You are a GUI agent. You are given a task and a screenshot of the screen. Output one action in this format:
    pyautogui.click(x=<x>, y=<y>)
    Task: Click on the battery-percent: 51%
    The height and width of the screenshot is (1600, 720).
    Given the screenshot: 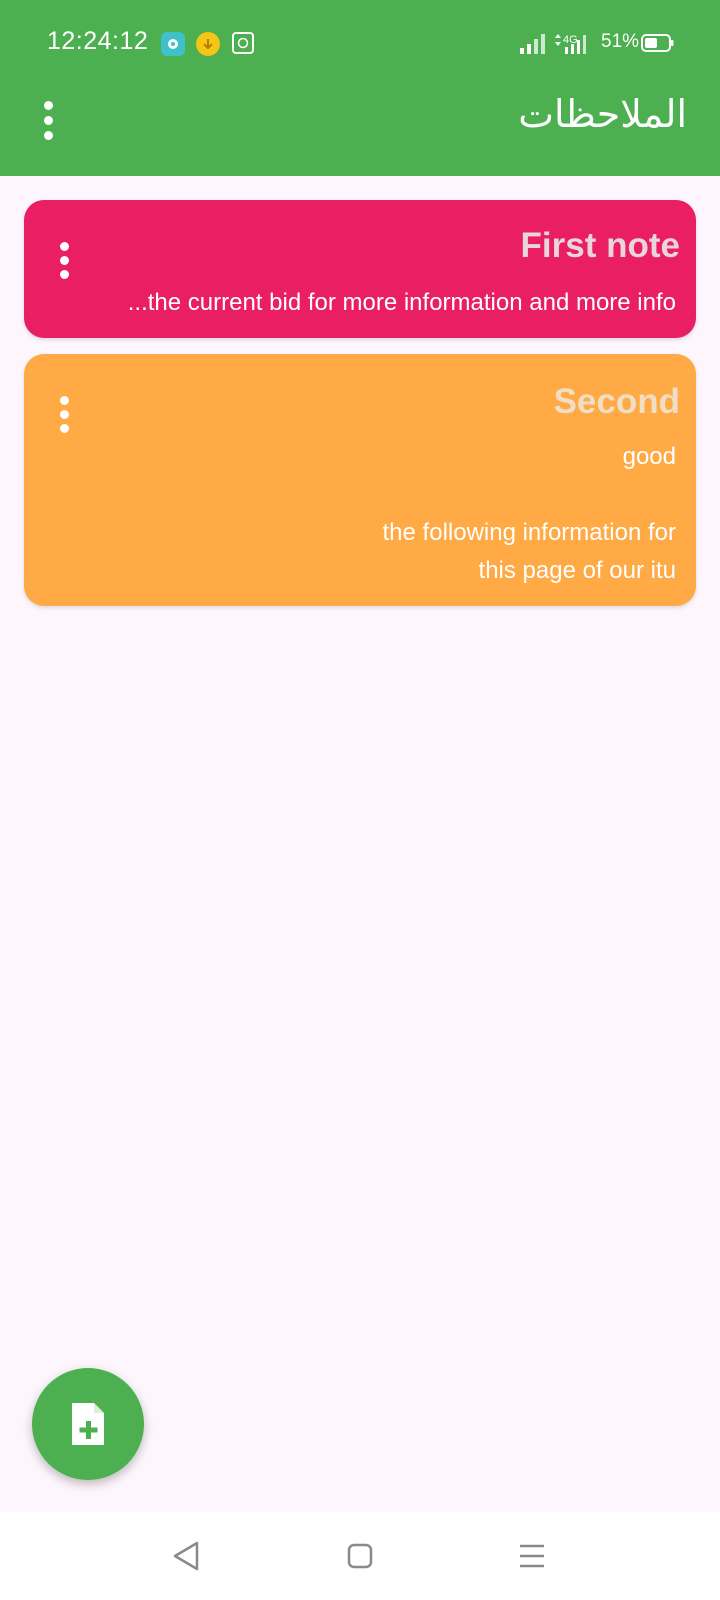 What is the action you would take?
    pyautogui.click(x=620, y=41)
    